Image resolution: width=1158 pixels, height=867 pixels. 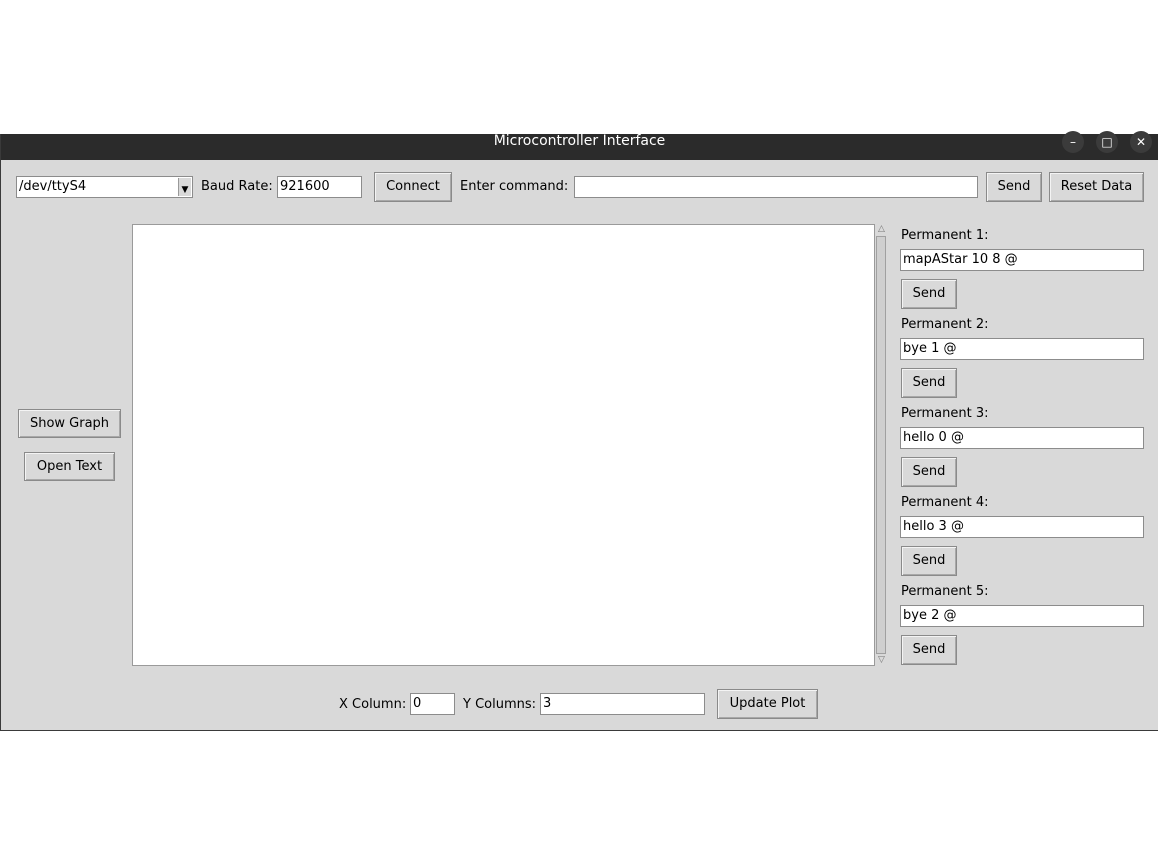 I want to click on command-label: Enter command:, so click(x=514, y=186).